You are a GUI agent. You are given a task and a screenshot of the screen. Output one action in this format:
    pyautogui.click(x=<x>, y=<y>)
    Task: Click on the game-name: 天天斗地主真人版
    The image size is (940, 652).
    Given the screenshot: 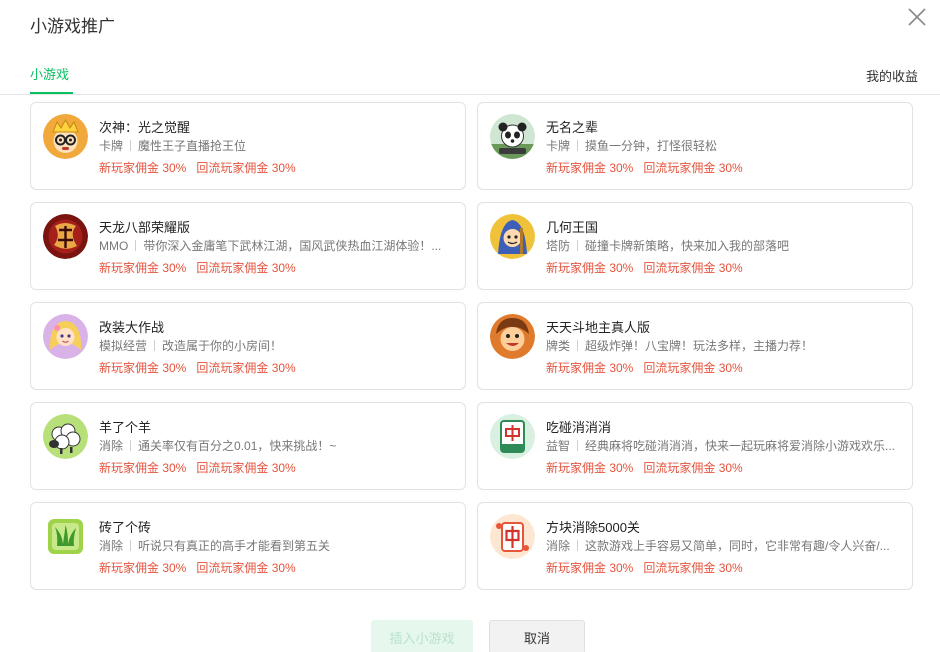 What is the action you would take?
    pyautogui.click(x=598, y=327)
    